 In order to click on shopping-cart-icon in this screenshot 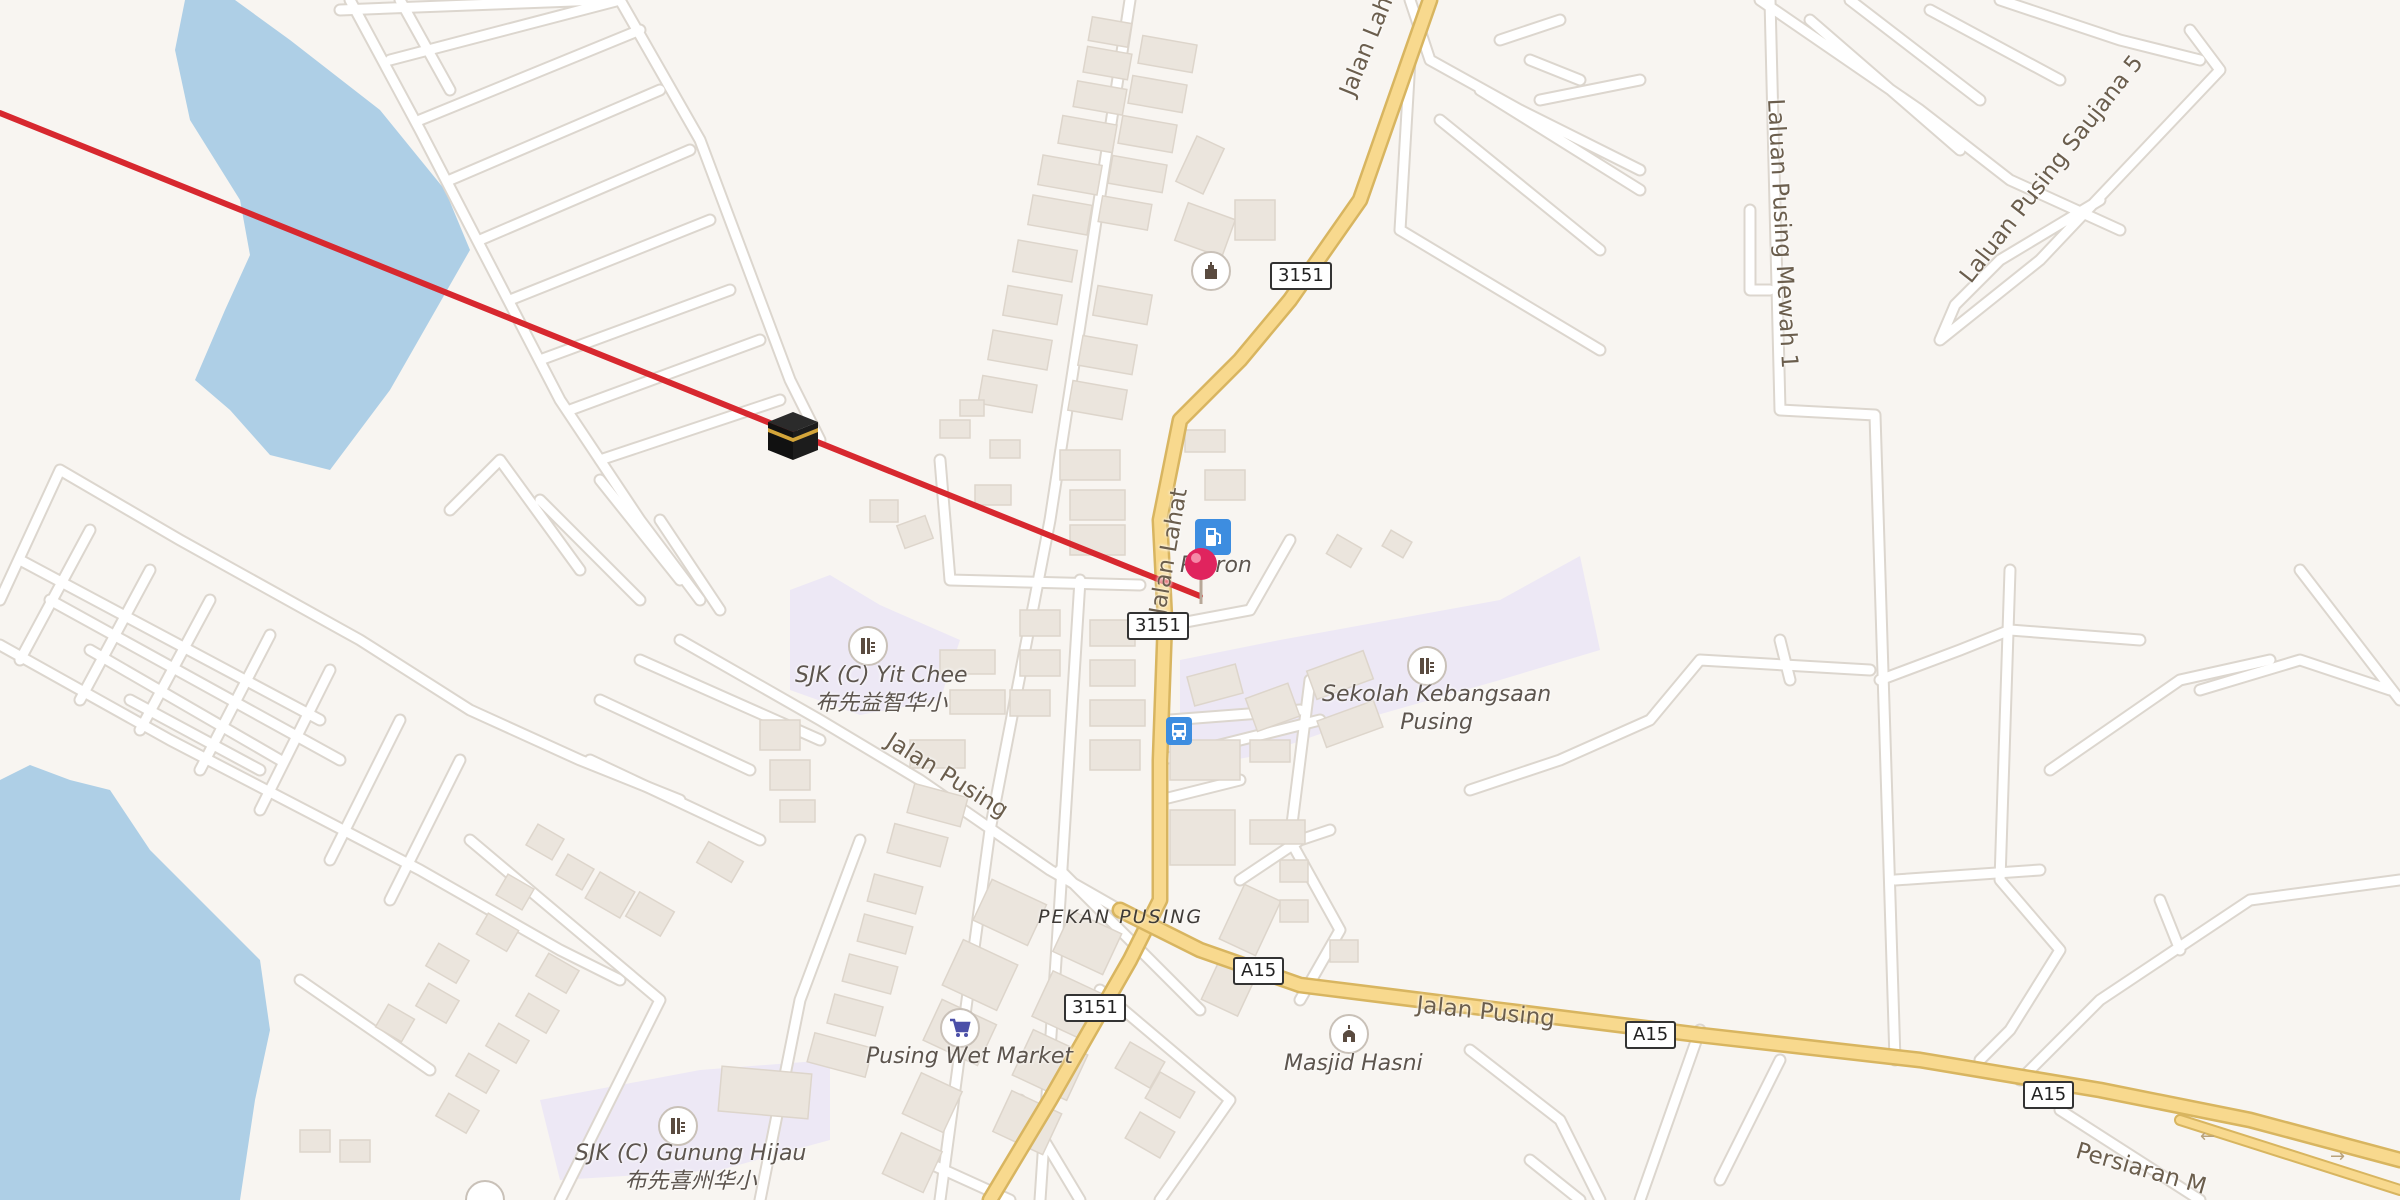, I will do `click(960, 1028)`.